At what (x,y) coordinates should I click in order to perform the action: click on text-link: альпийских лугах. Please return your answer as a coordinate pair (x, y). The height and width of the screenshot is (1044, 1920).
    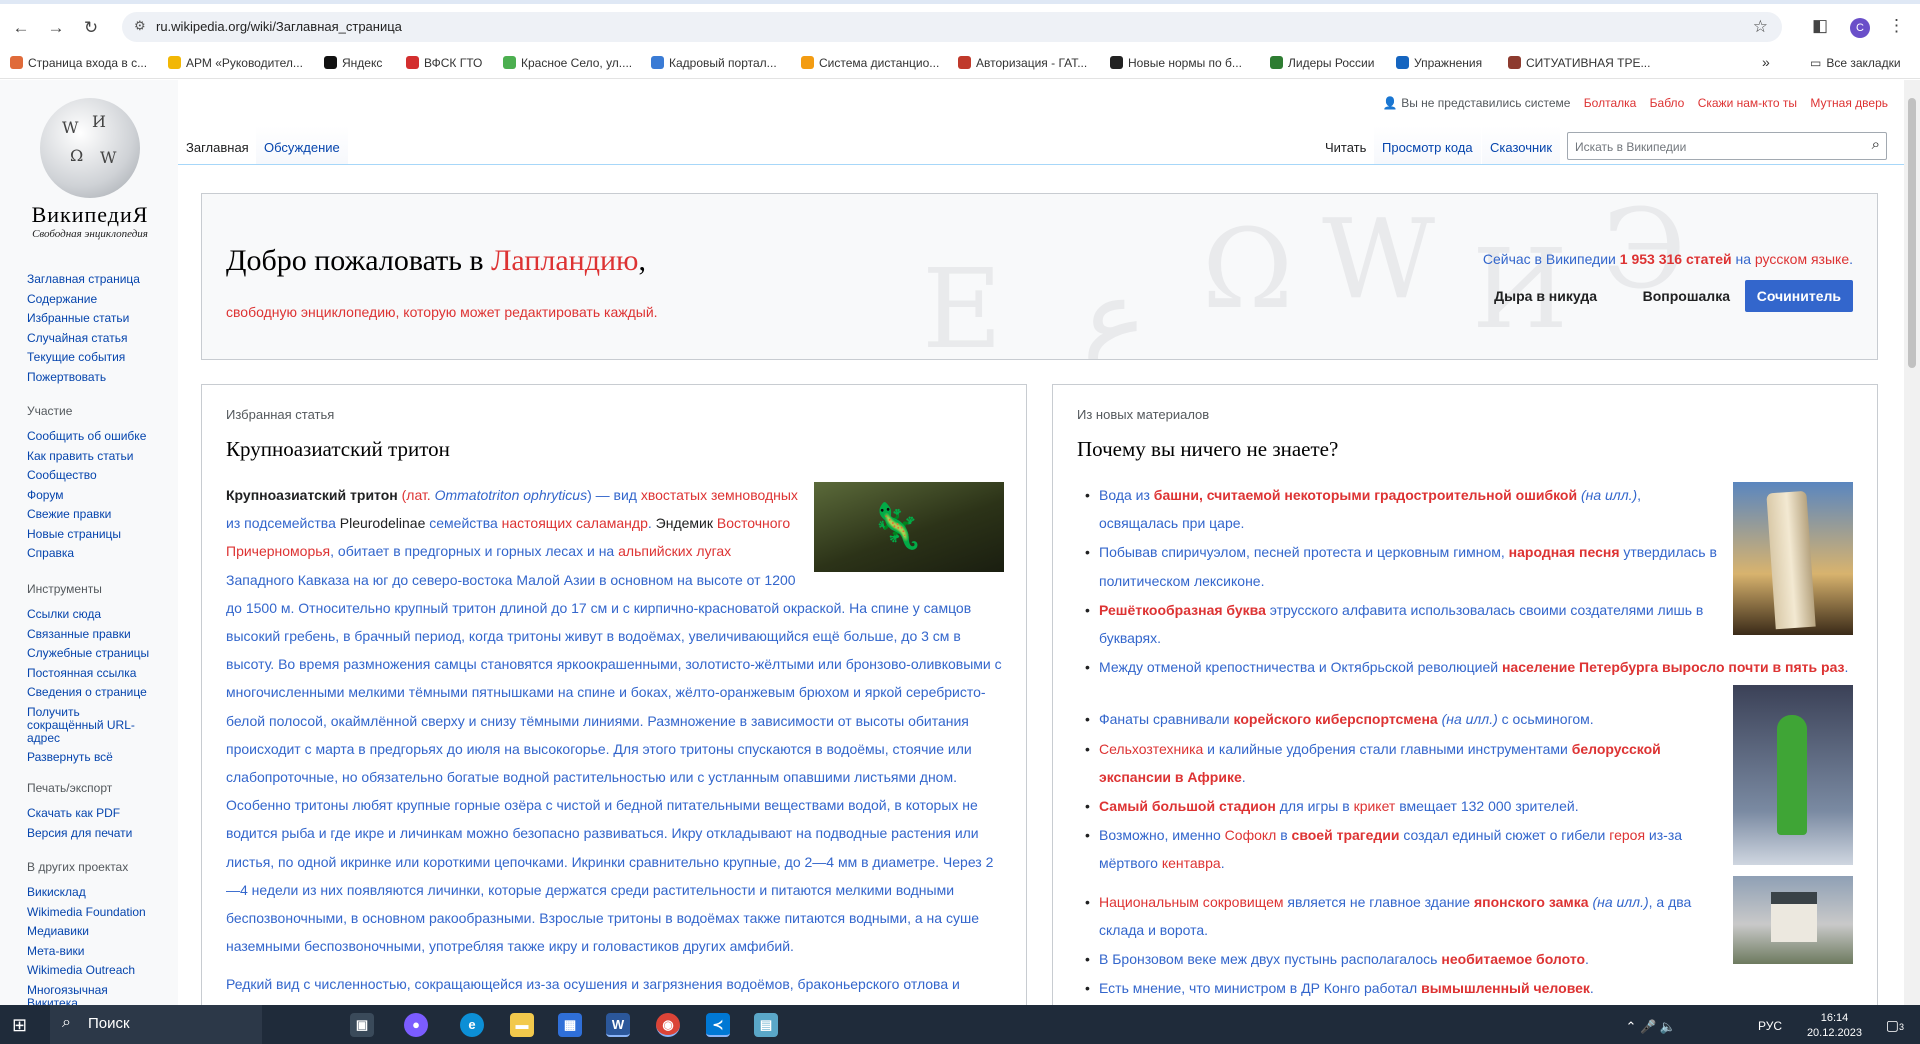
    Looking at the image, I should click on (674, 551).